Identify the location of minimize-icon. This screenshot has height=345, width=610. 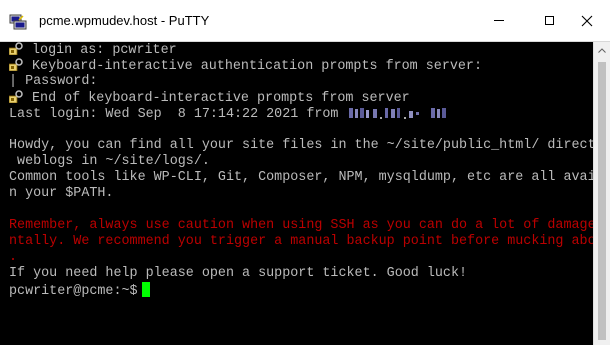
(499, 20).